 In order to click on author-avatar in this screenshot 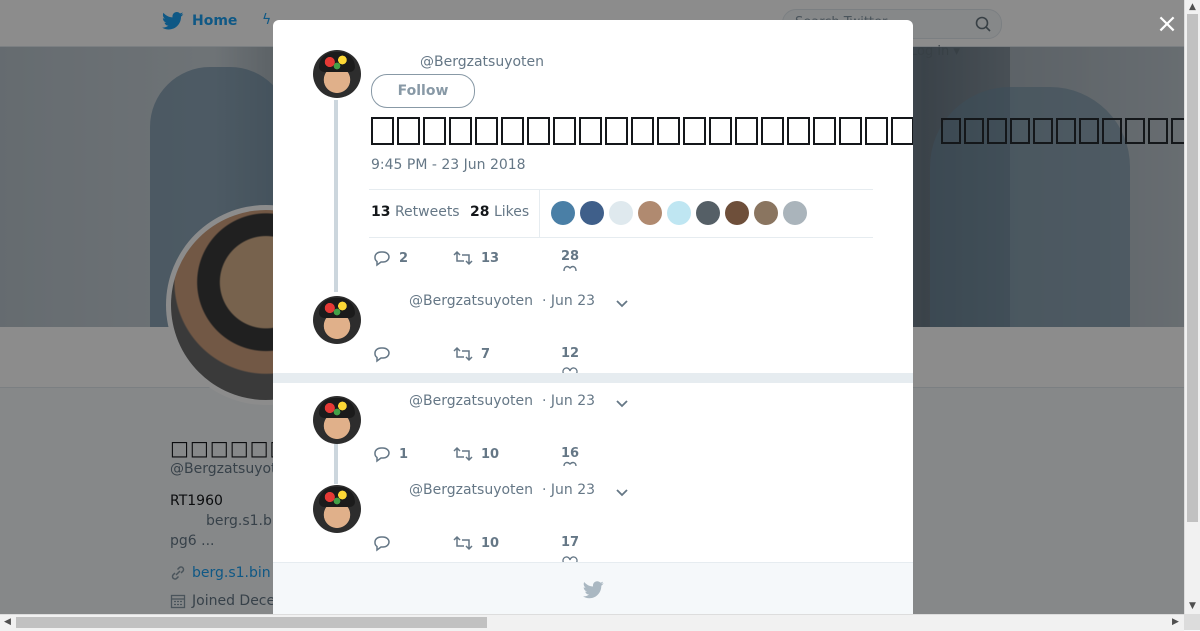, I will do `click(337, 74)`.